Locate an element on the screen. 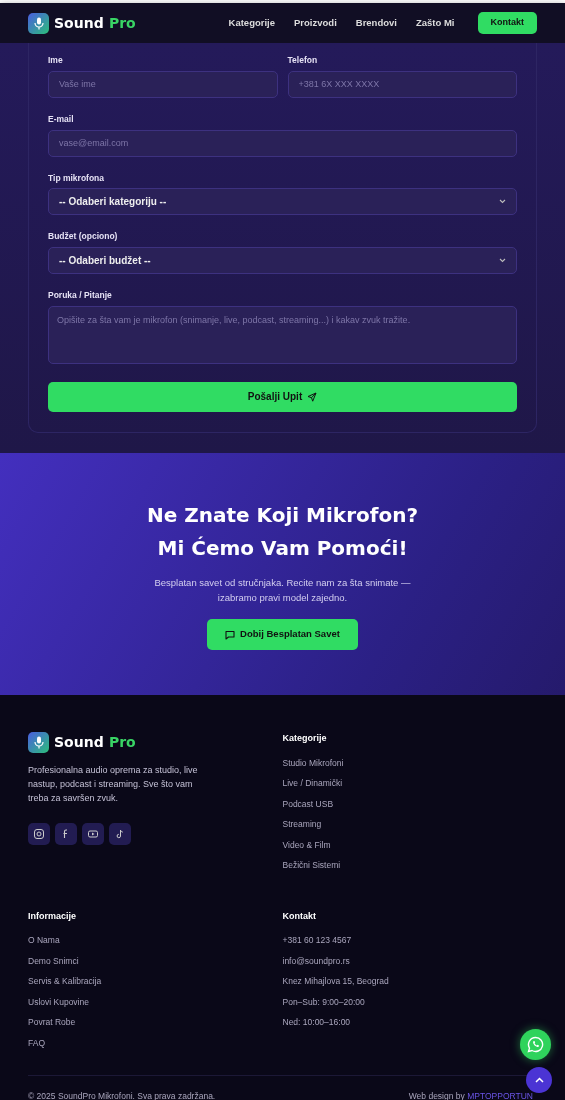 The height and width of the screenshot is (1100, 565). youtube-icon is located at coordinates (93, 834).